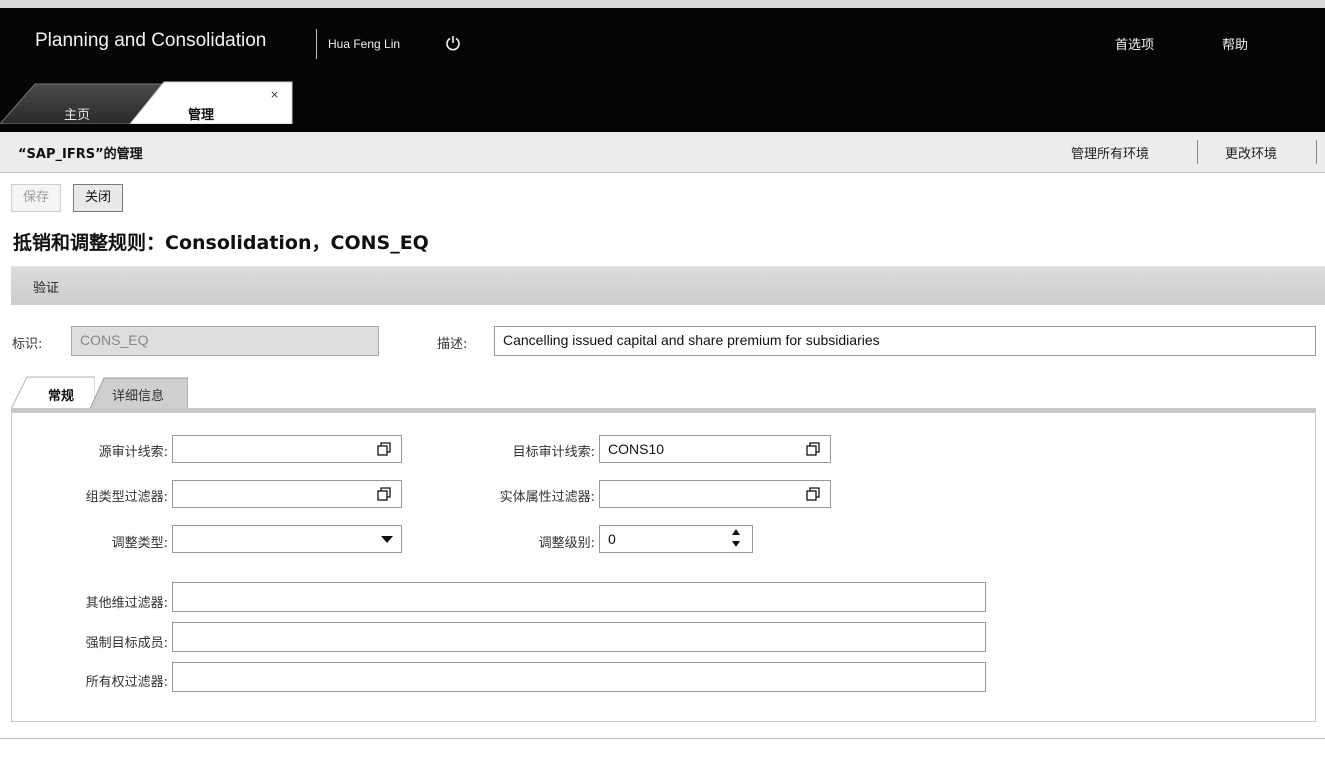  I want to click on power-icon, so click(453, 43).